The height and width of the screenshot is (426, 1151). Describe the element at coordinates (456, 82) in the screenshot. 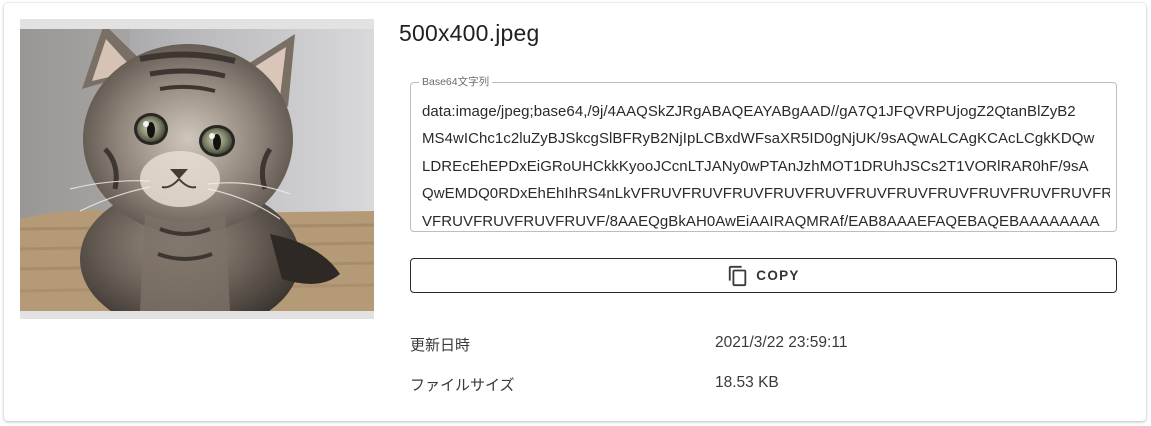

I see `base64-field-label: Base64文字列` at that location.